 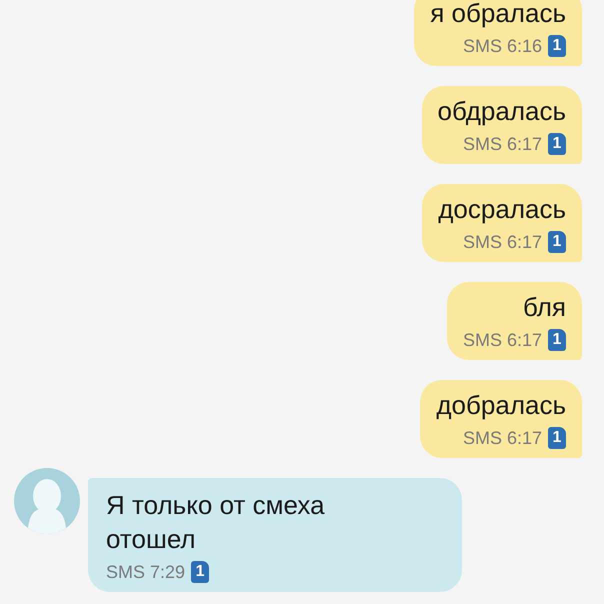 What do you see at coordinates (544, 307) in the screenshot?
I see `message-text: бля` at bounding box center [544, 307].